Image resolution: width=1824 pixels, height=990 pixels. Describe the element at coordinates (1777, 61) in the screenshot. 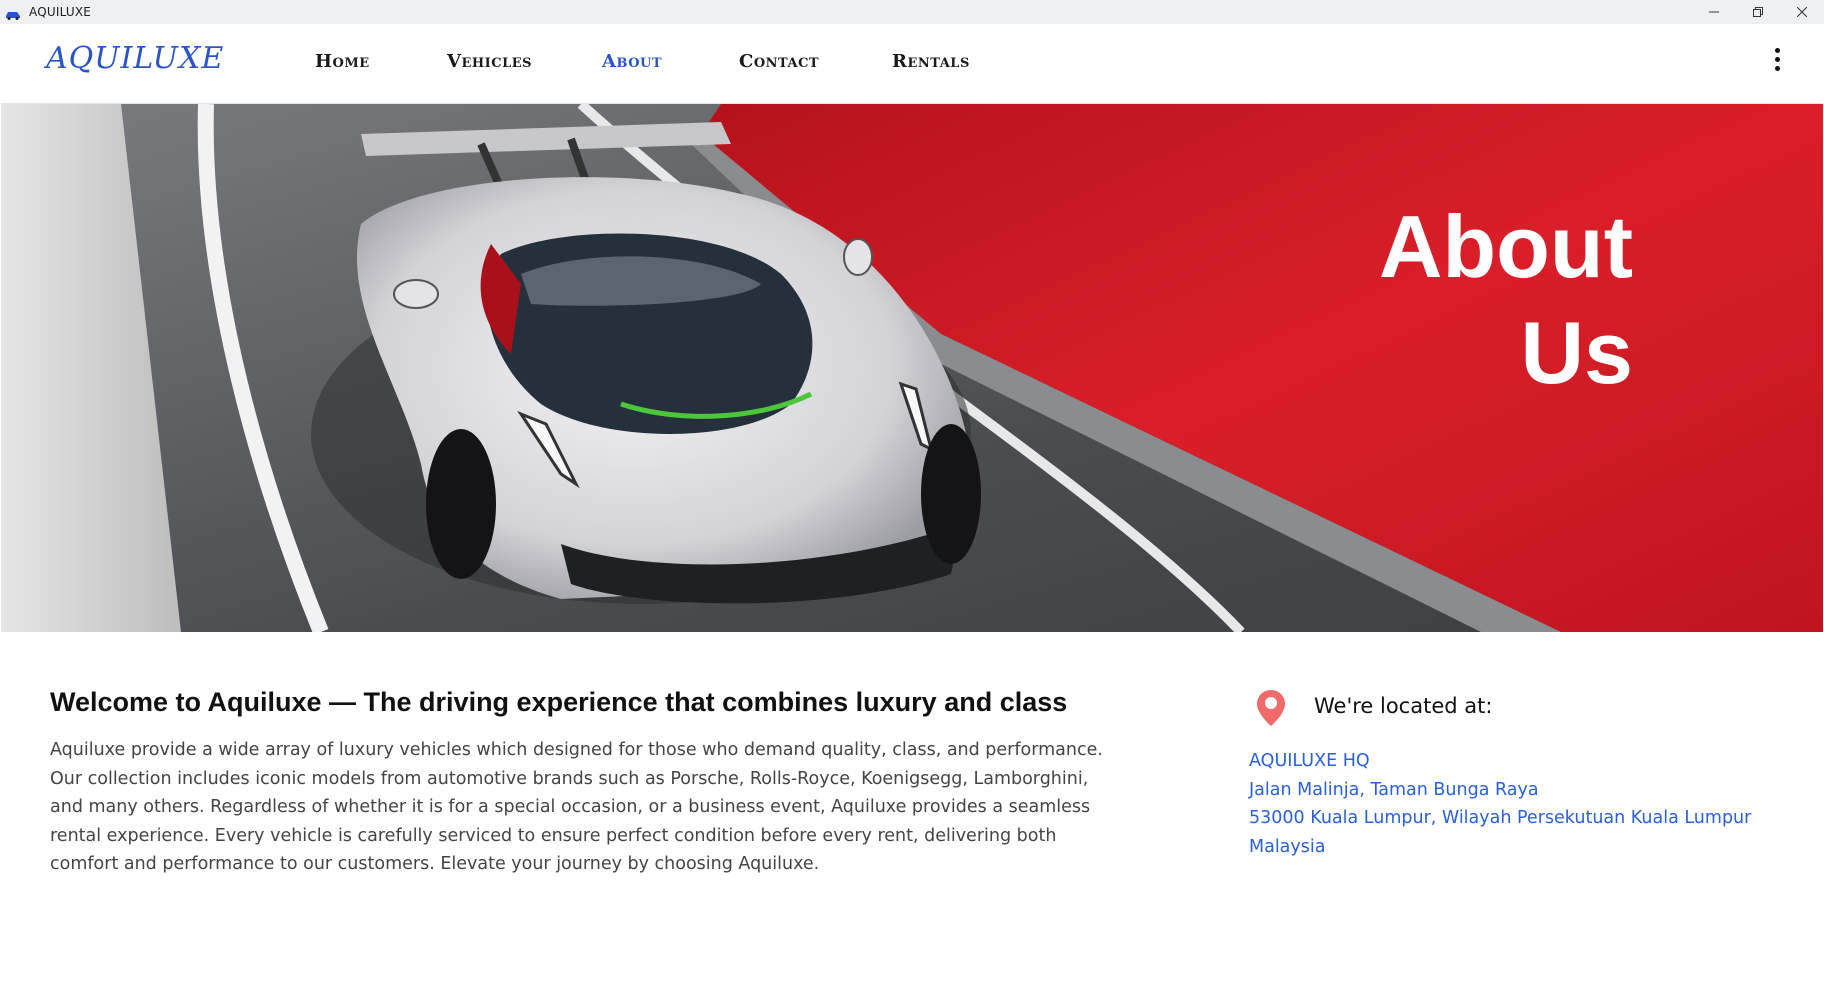

I see `kebab-menu-icon` at that location.